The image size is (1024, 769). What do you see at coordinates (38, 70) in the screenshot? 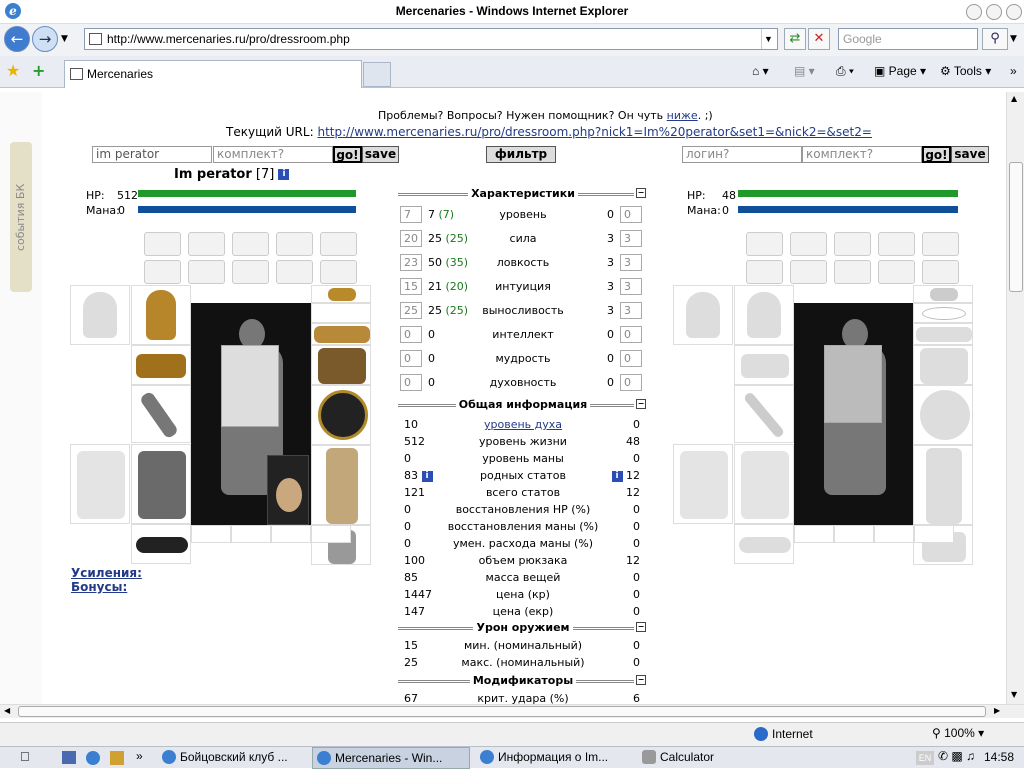
I see `add-favorite-icon: +` at bounding box center [38, 70].